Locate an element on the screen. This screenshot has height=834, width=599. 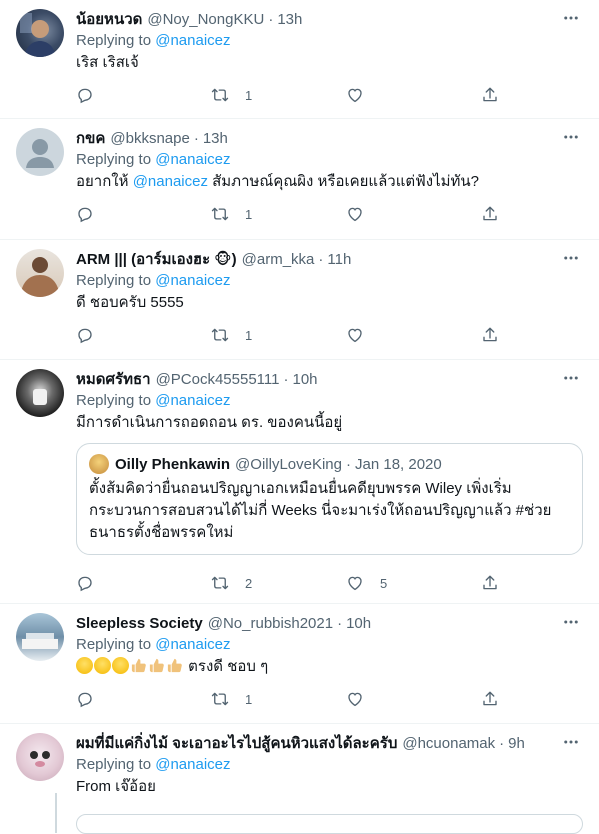
author-name: ARM ||| (อาร์มเองฮะ 🐵) is located at coordinates (156, 259).